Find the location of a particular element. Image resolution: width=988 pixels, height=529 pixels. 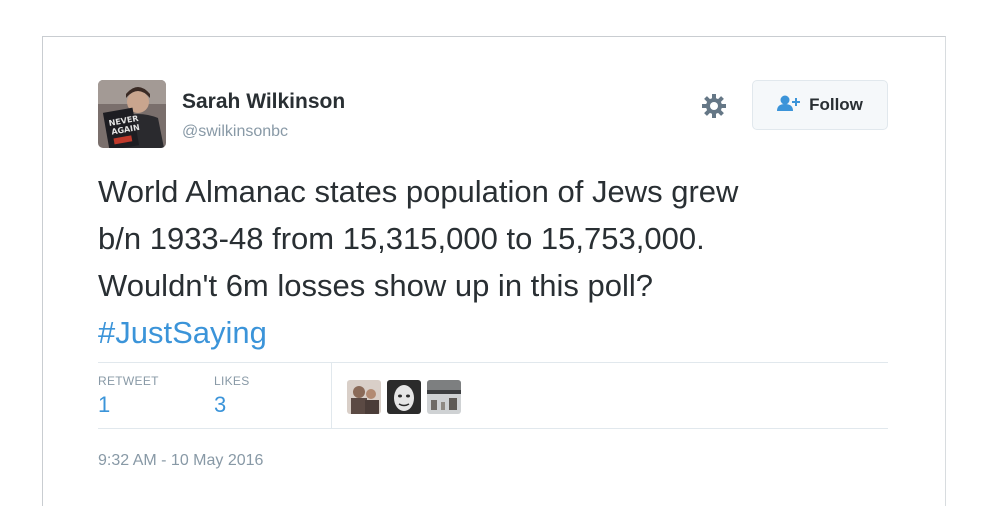

tweet-text-line: Wouldn't 6m losses show up in this poll? is located at coordinates (376, 285).